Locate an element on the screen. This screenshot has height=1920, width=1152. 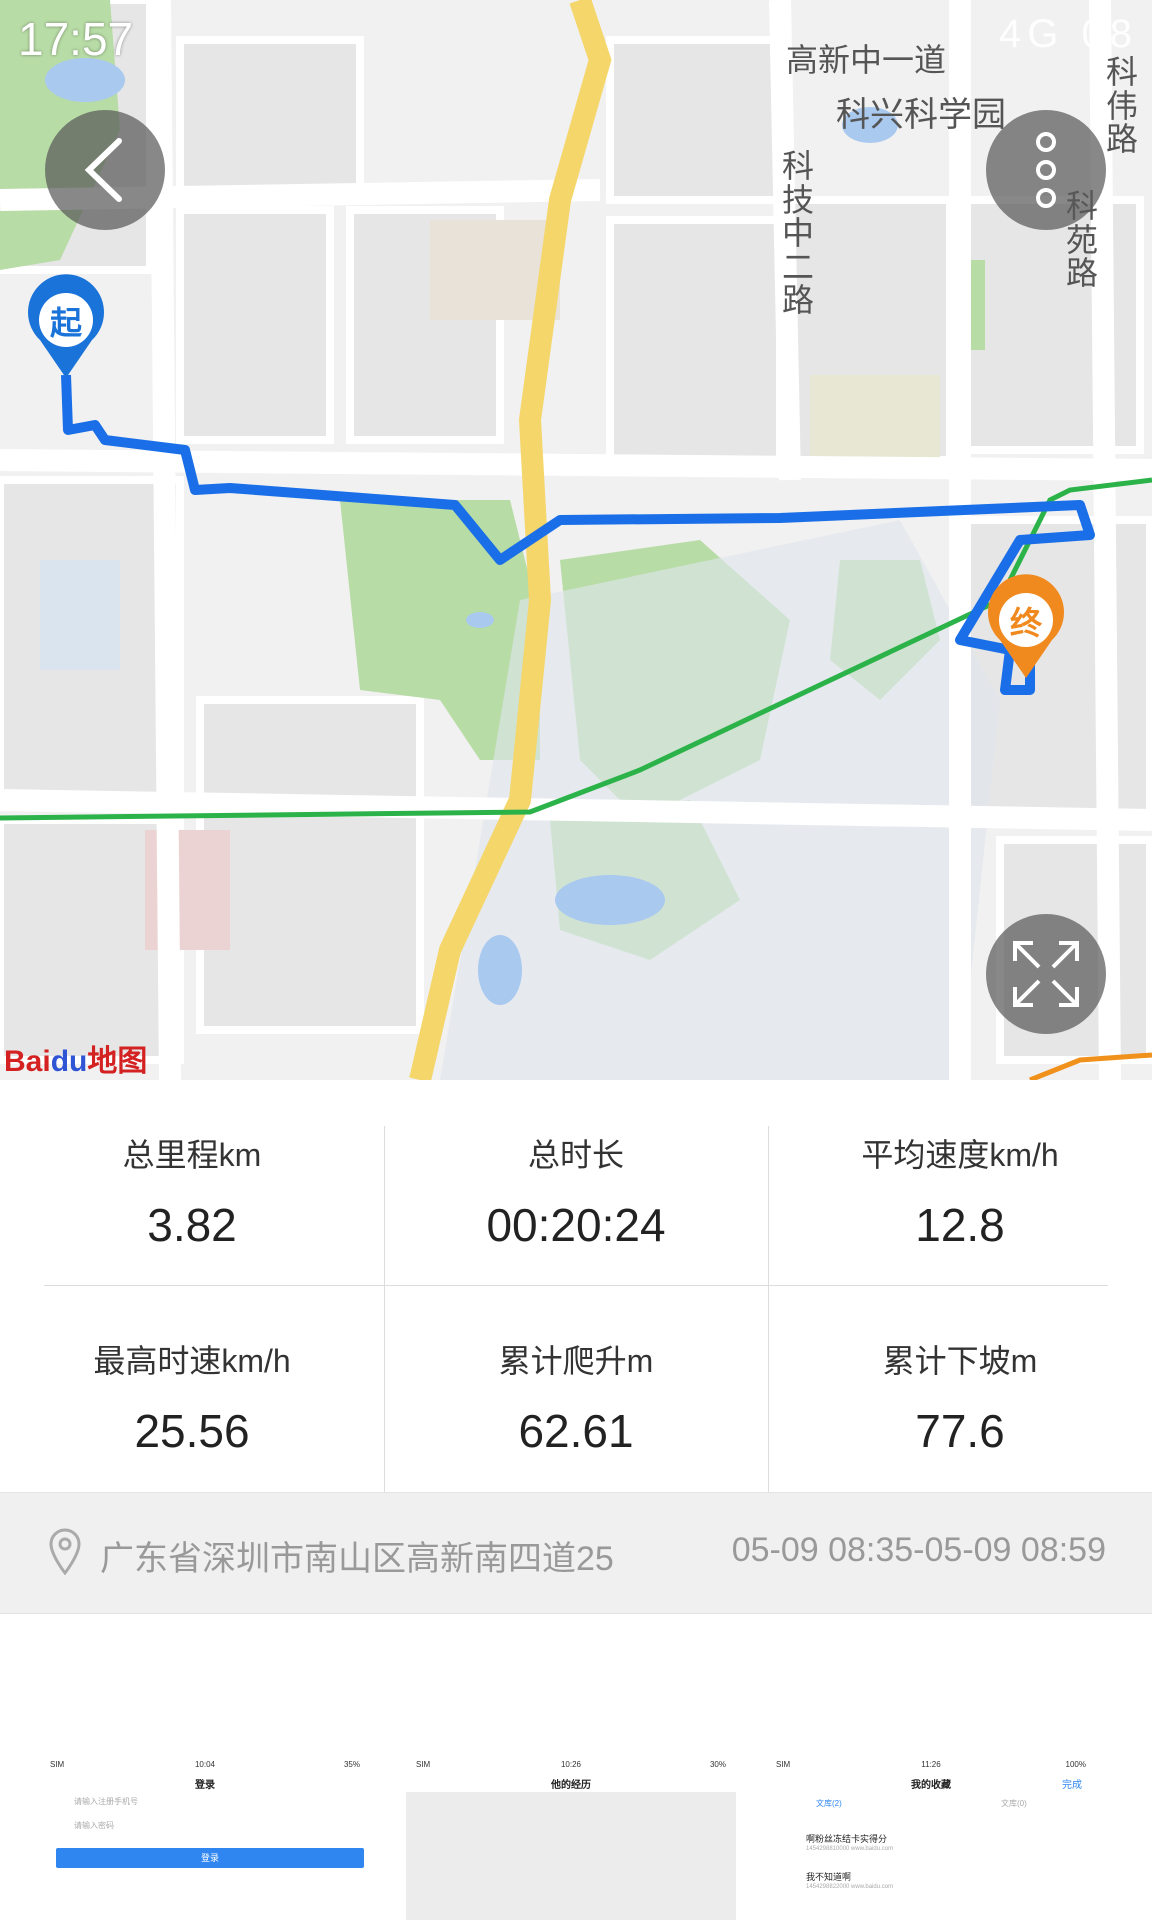
status-icons: 4G 08 is located at coordinates (1068, 34).